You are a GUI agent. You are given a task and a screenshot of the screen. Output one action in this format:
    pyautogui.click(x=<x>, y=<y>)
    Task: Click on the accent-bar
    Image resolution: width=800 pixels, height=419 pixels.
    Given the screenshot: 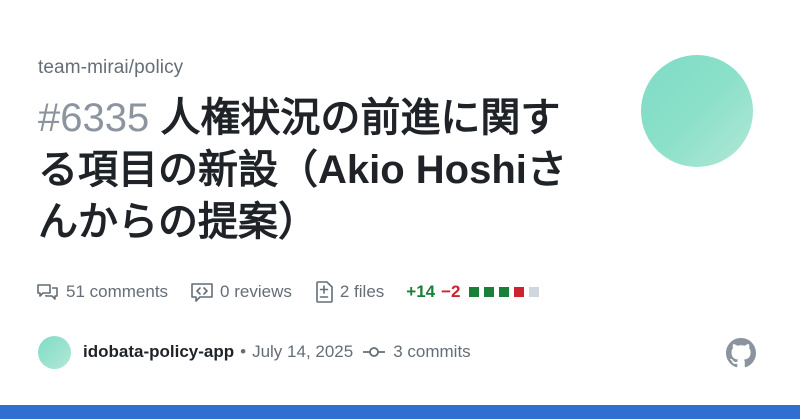 What is the action you would take?
    pyautogui.click(x=400, y=412)
    